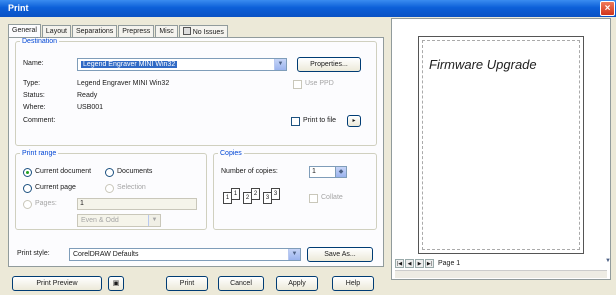 This screenshot has width=616, height=295. What do you see at coordinates (275, 194) in the screenshot?
I see `collate-page-icon: 3` at bounding box center [275, 194].